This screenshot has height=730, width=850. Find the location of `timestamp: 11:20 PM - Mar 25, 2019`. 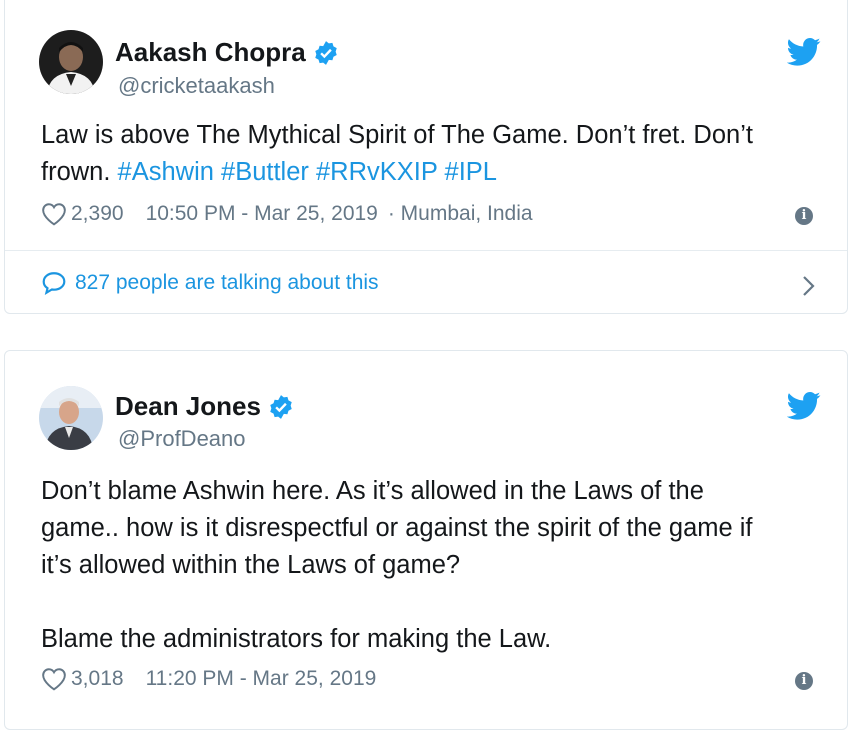

timestamp: 11:20 PM - Mar 25, 2019 is located at coordinates (261, 679).